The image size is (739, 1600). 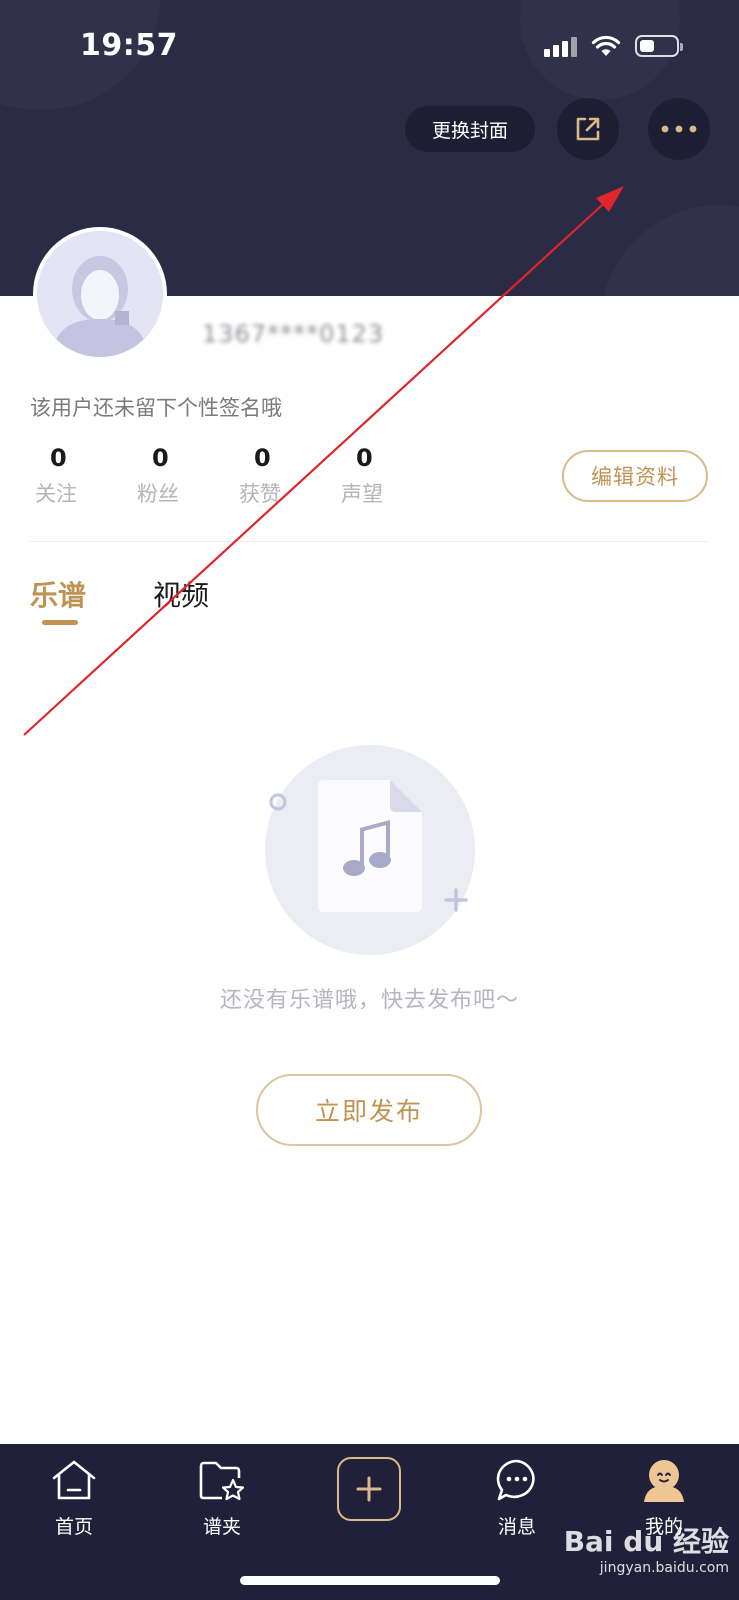 I want to click on nav-add-button, so click(x=369, y=1489).